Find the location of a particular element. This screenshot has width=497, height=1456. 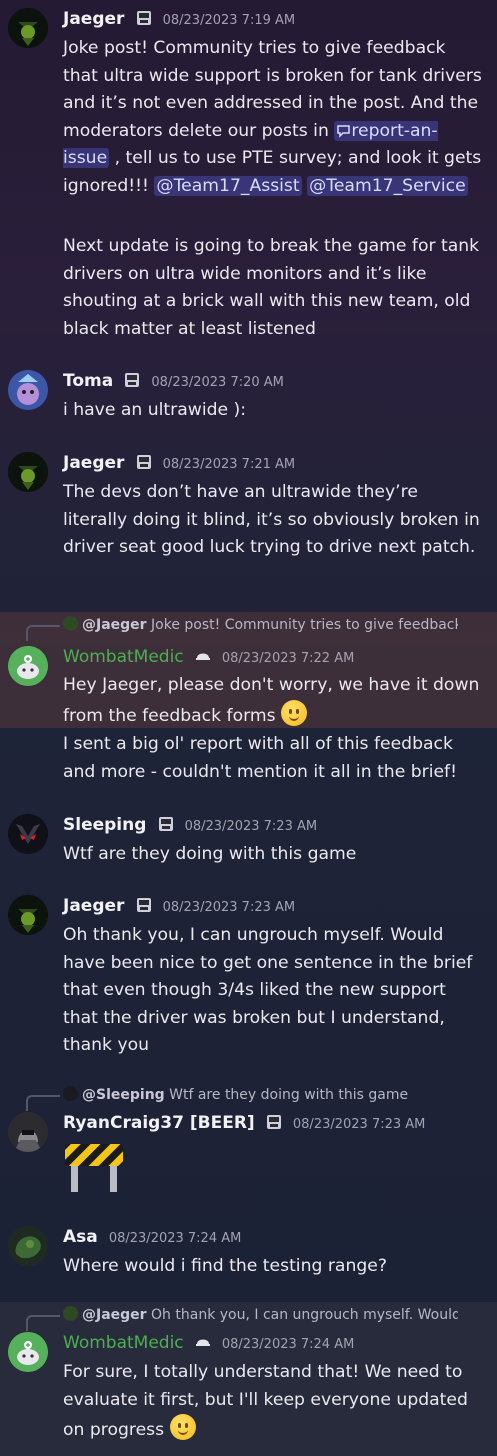

username: RyanCraig37 [BEER] is located at coordinates (159, 1123).